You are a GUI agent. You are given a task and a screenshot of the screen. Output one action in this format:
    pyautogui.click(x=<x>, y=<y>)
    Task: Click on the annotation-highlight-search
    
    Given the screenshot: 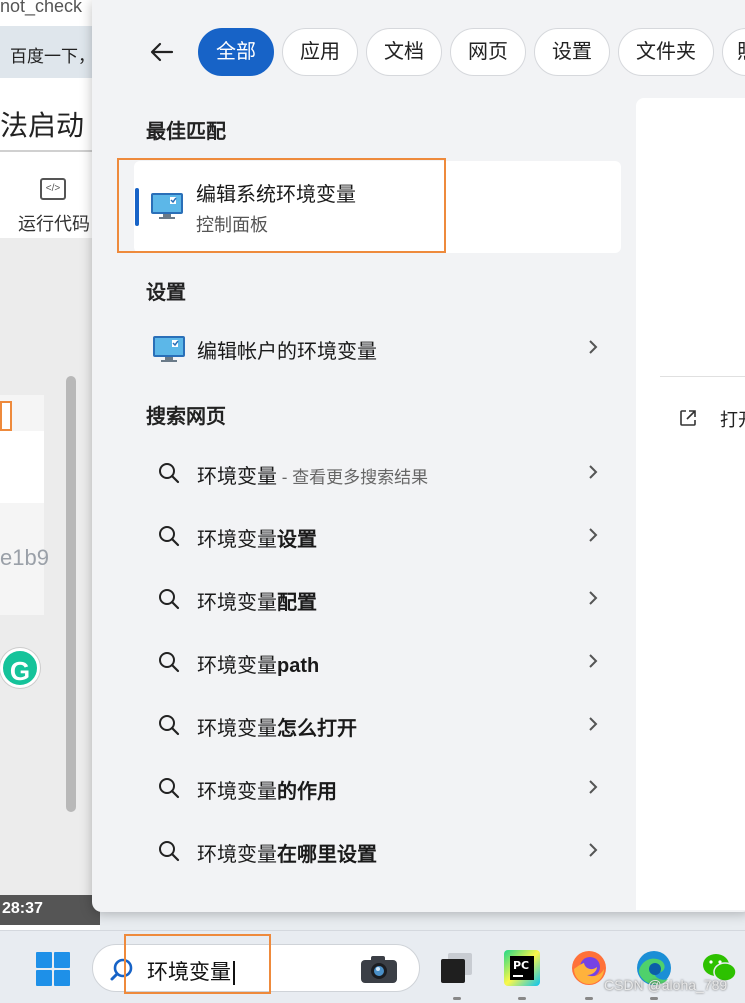 What is the action you would take?
    pyautogui.click(x=197, y=964)
    